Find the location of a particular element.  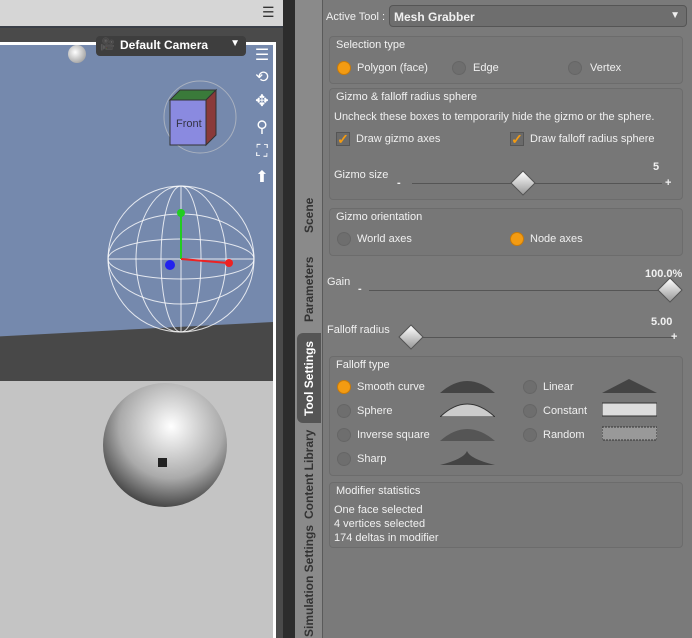

lighting-sphere-icon is located at coordinates (77, 54).